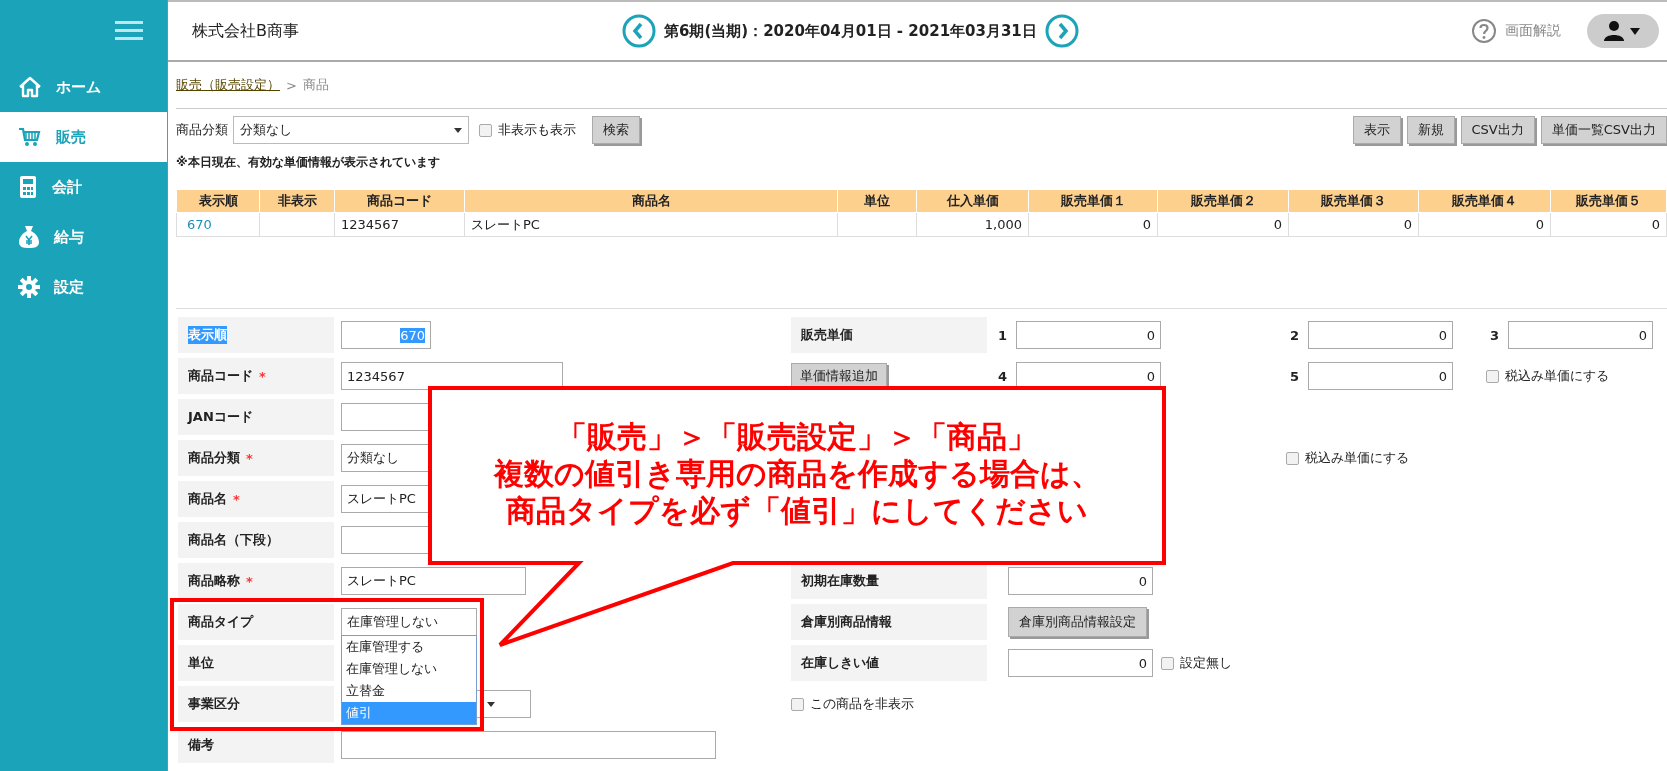  What do you see at coordinates (1206, 663) in the screenshot?
I see `checkbox-label: 設定無し` at bounding box center [1206, 663].